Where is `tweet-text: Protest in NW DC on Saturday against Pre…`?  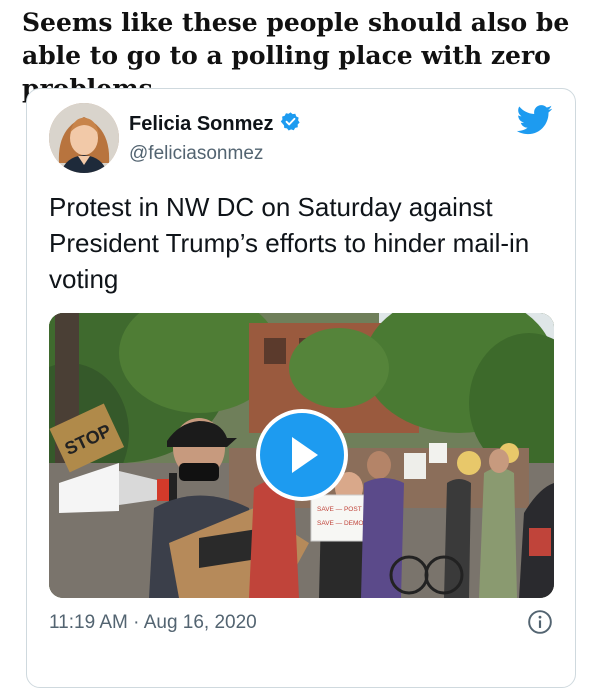
tweet-text: Protest in NW DC on Saturday against Pre… is located at coordinates (289, 243).